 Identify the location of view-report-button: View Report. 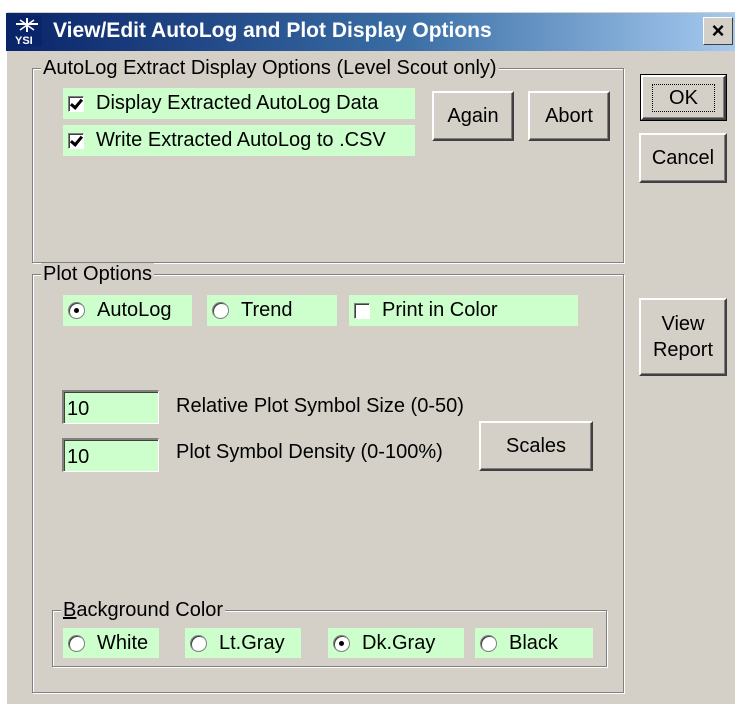
(683, 337).